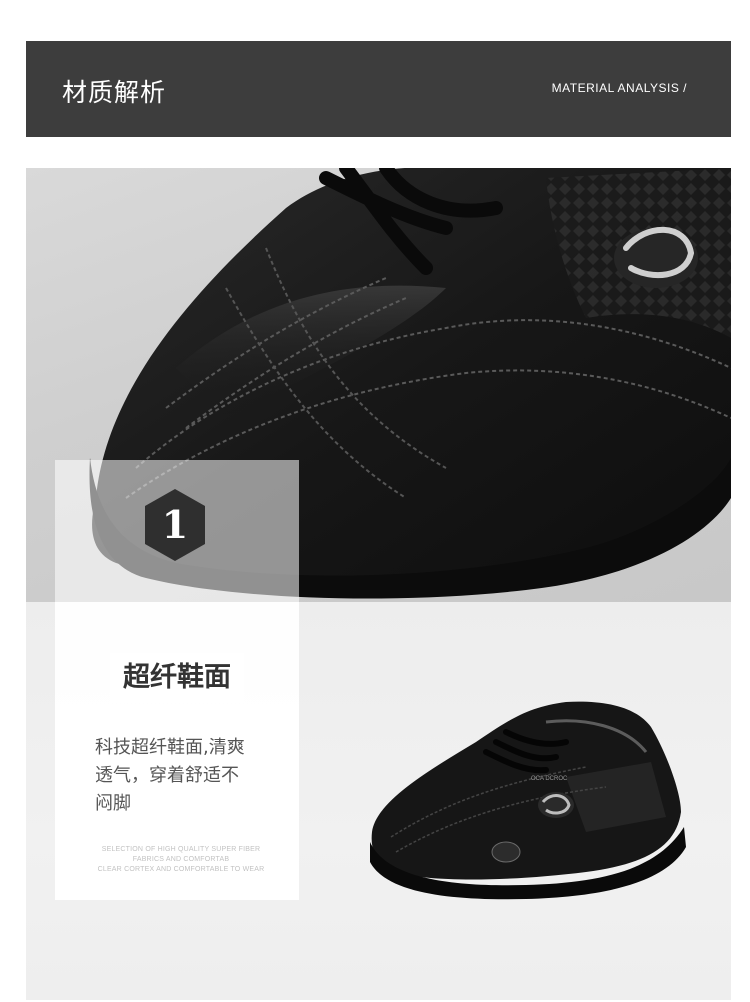  I want to click on shoe-brand-text: OCA DCROC, so click(549, 779).